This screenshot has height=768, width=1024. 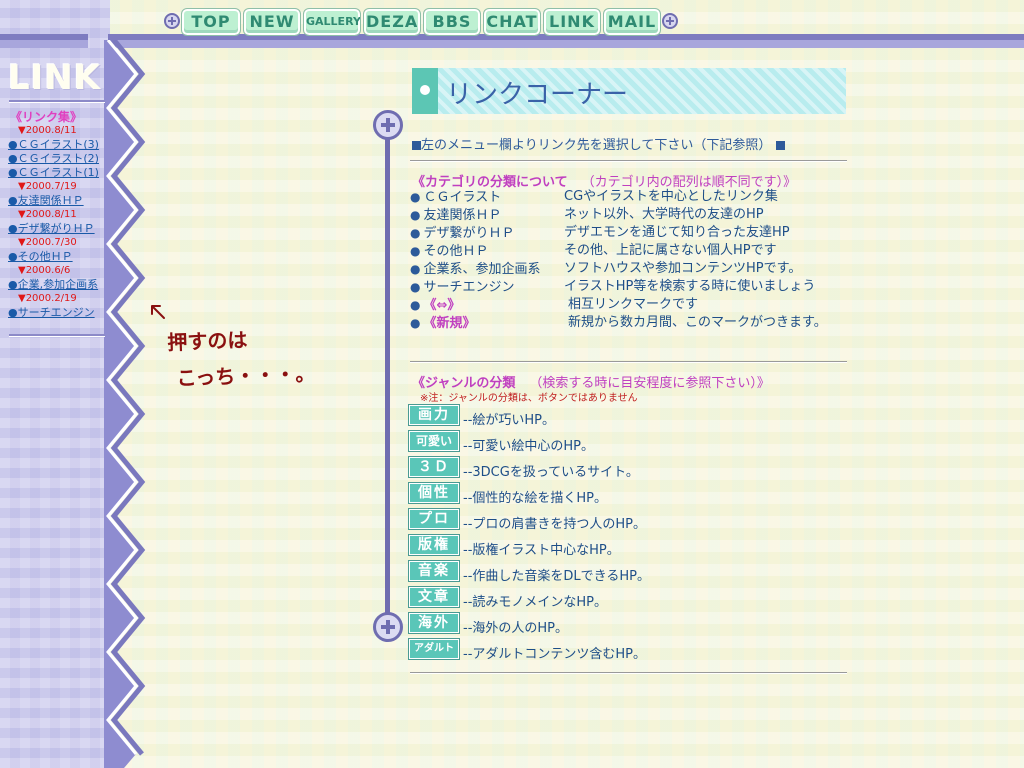 What do you see at coordinates (551, 472) in the screenshot?
I see `genre-desc: --3DCGを扱っているサイト。` at bounding box center [551, 472].